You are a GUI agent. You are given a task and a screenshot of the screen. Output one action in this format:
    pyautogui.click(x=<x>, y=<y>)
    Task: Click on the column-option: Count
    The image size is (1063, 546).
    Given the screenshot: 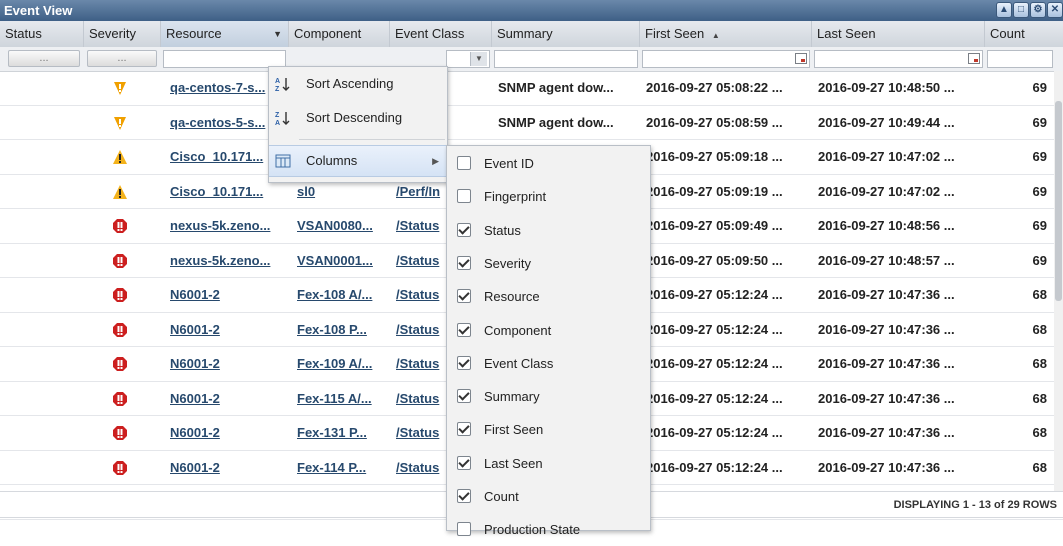 What is the action you would take?
    pyautogui.click(x=548, y=496)
    